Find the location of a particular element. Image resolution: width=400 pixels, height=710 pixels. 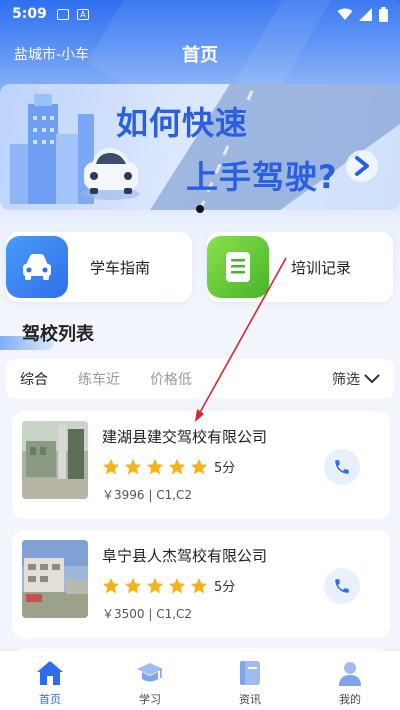

car-icon is located at coordinates (37, 267).